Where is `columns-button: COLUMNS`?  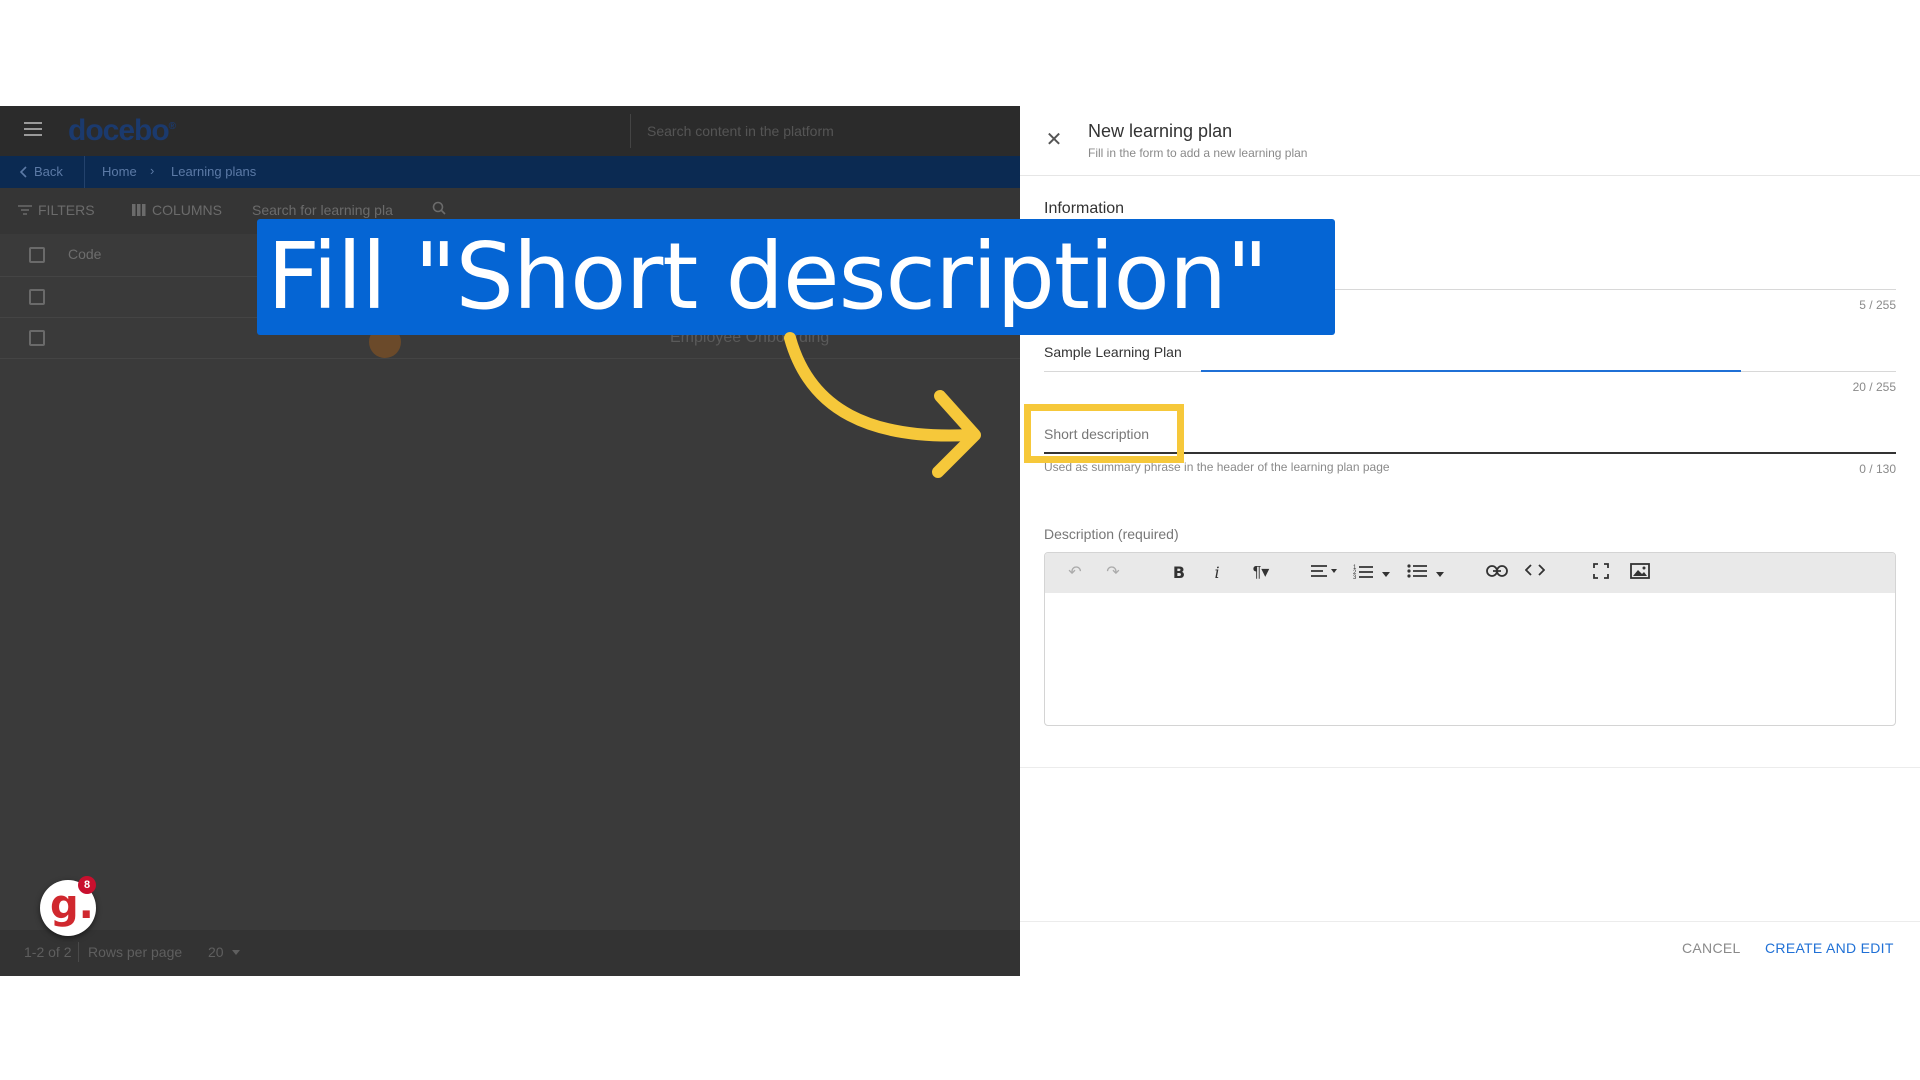 columns-button: COLUMNS is located at coordinates (177, 210).